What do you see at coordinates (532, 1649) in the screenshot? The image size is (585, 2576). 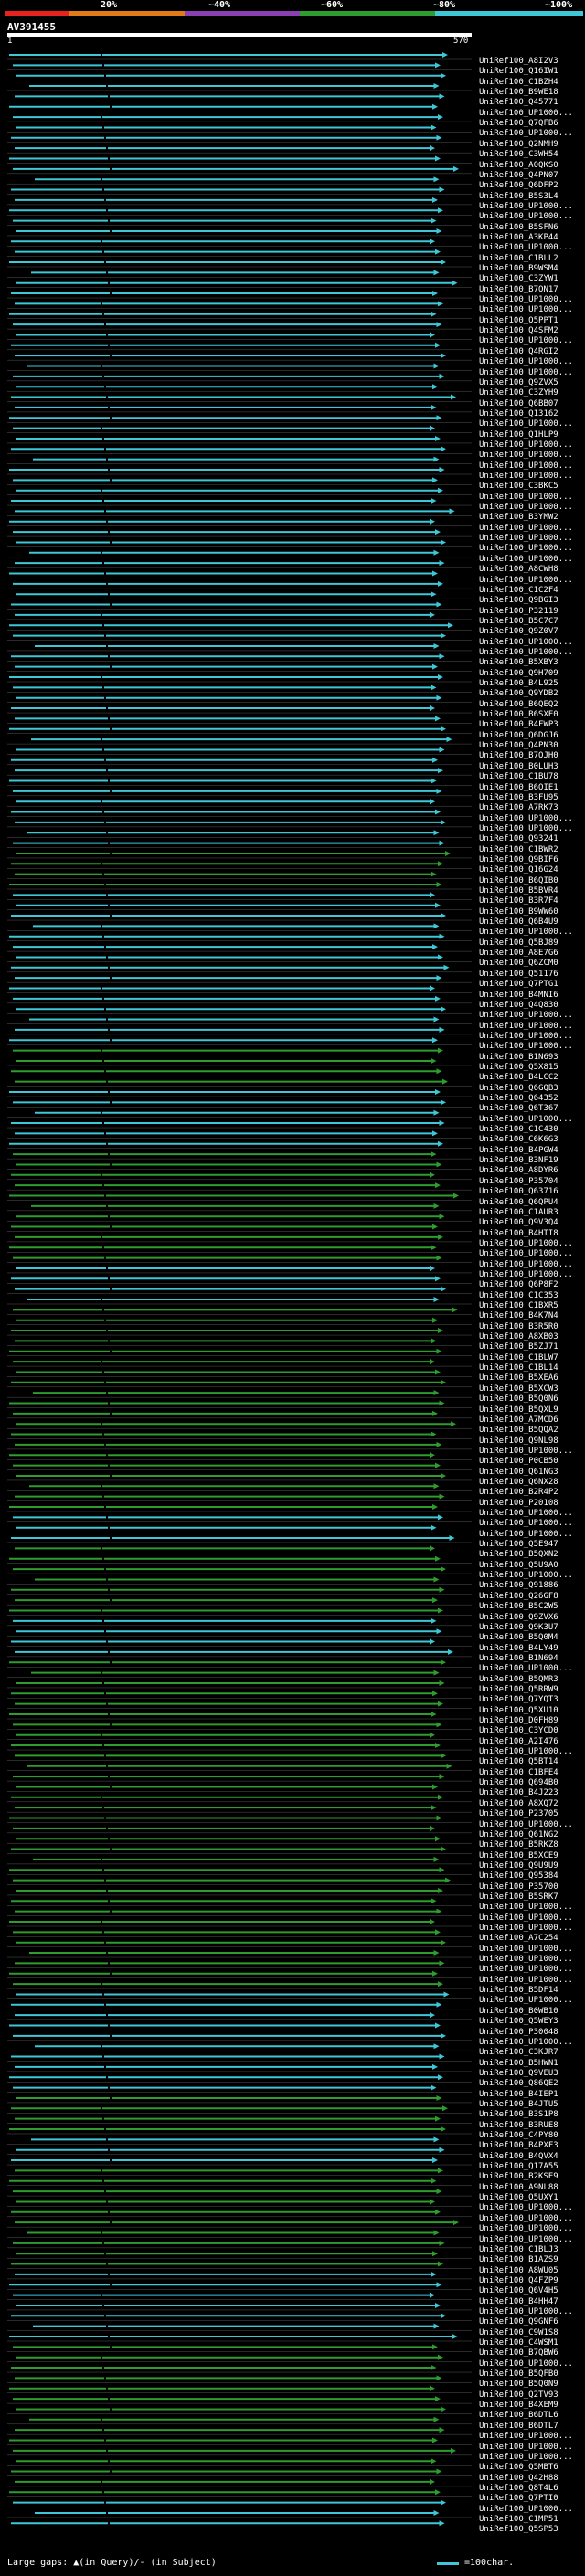 I see `hit-link: UniRef100_B4LY49` at bounding box center [532, 1649].